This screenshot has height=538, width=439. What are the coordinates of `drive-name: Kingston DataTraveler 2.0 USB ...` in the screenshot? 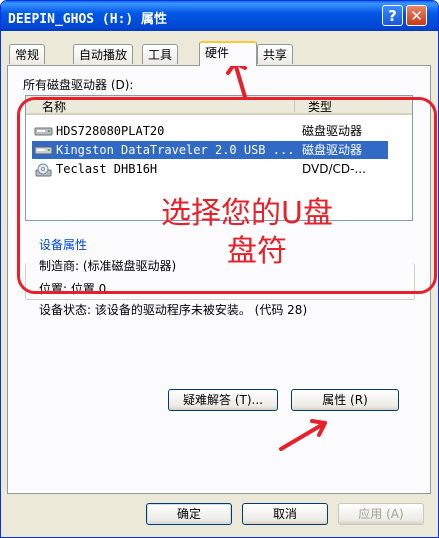 It's located at (175, 150).